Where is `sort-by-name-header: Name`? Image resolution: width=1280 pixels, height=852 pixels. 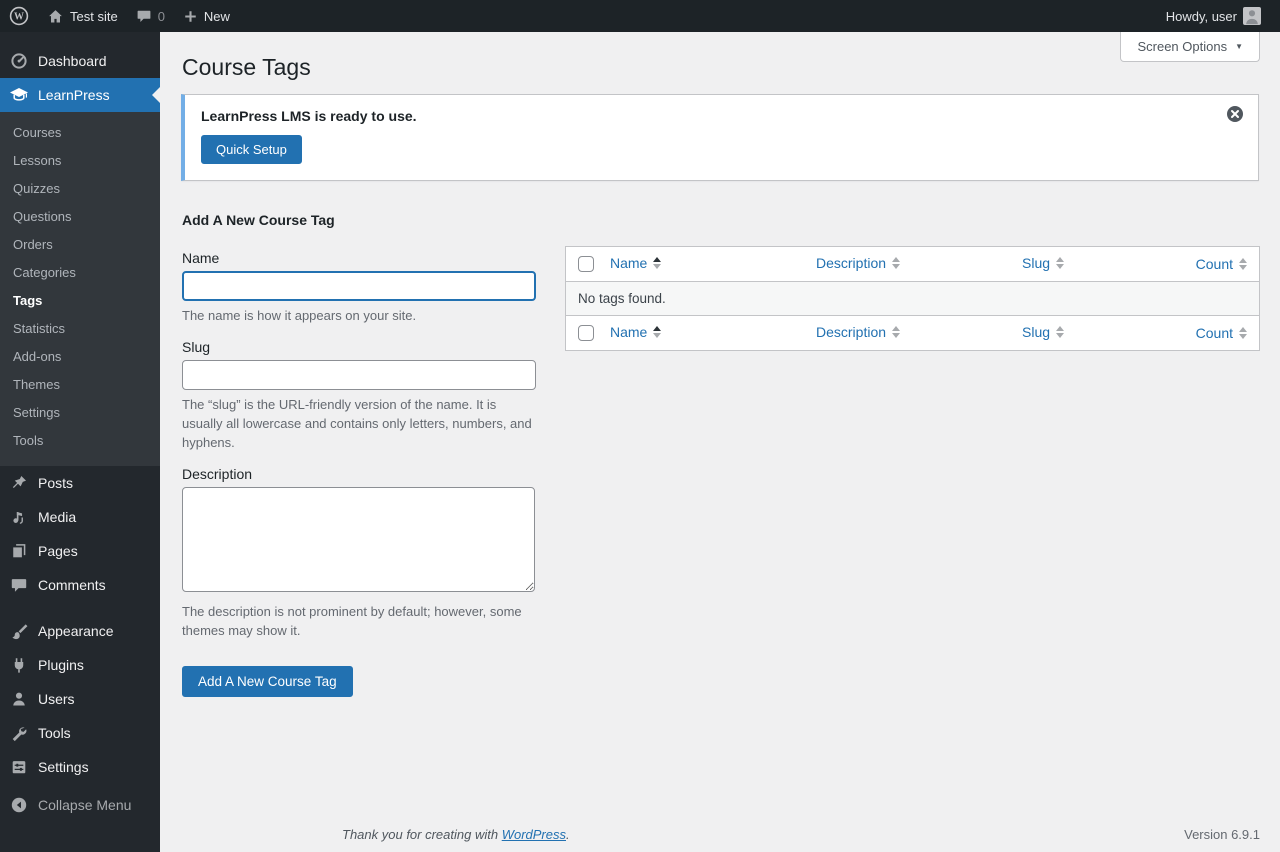
sort-by-name-header: Name is located at coordinates (636, 263).